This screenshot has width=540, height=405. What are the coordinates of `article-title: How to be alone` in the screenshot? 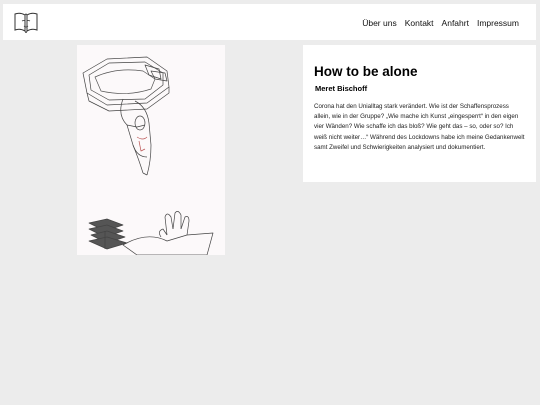 It's located at (366, 71).